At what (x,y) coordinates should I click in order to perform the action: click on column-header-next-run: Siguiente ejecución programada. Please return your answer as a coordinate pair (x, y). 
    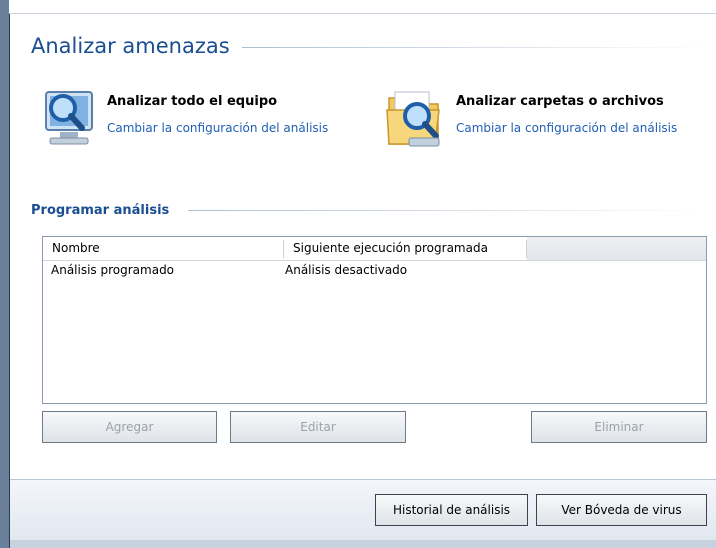
    Looking at the image, I should click on (405, 248).